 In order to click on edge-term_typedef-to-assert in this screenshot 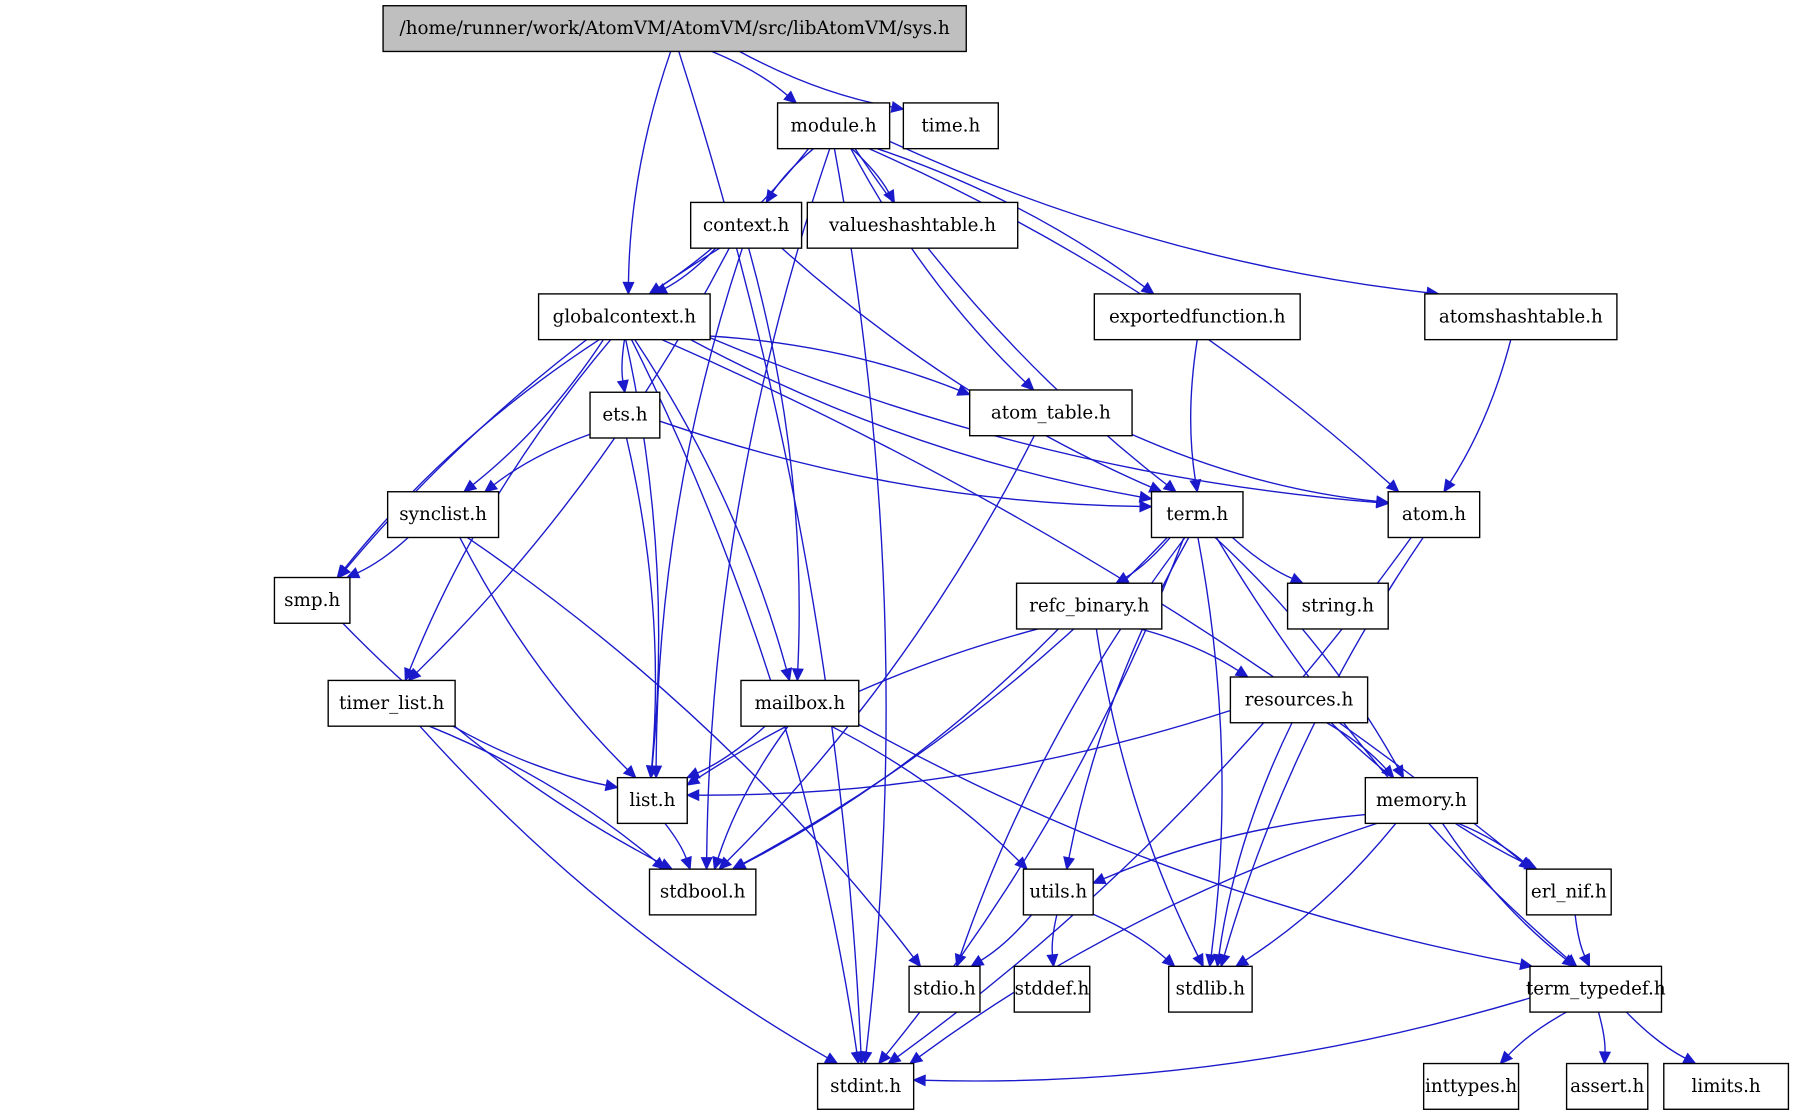, I will do `click(1604, 1038)`.